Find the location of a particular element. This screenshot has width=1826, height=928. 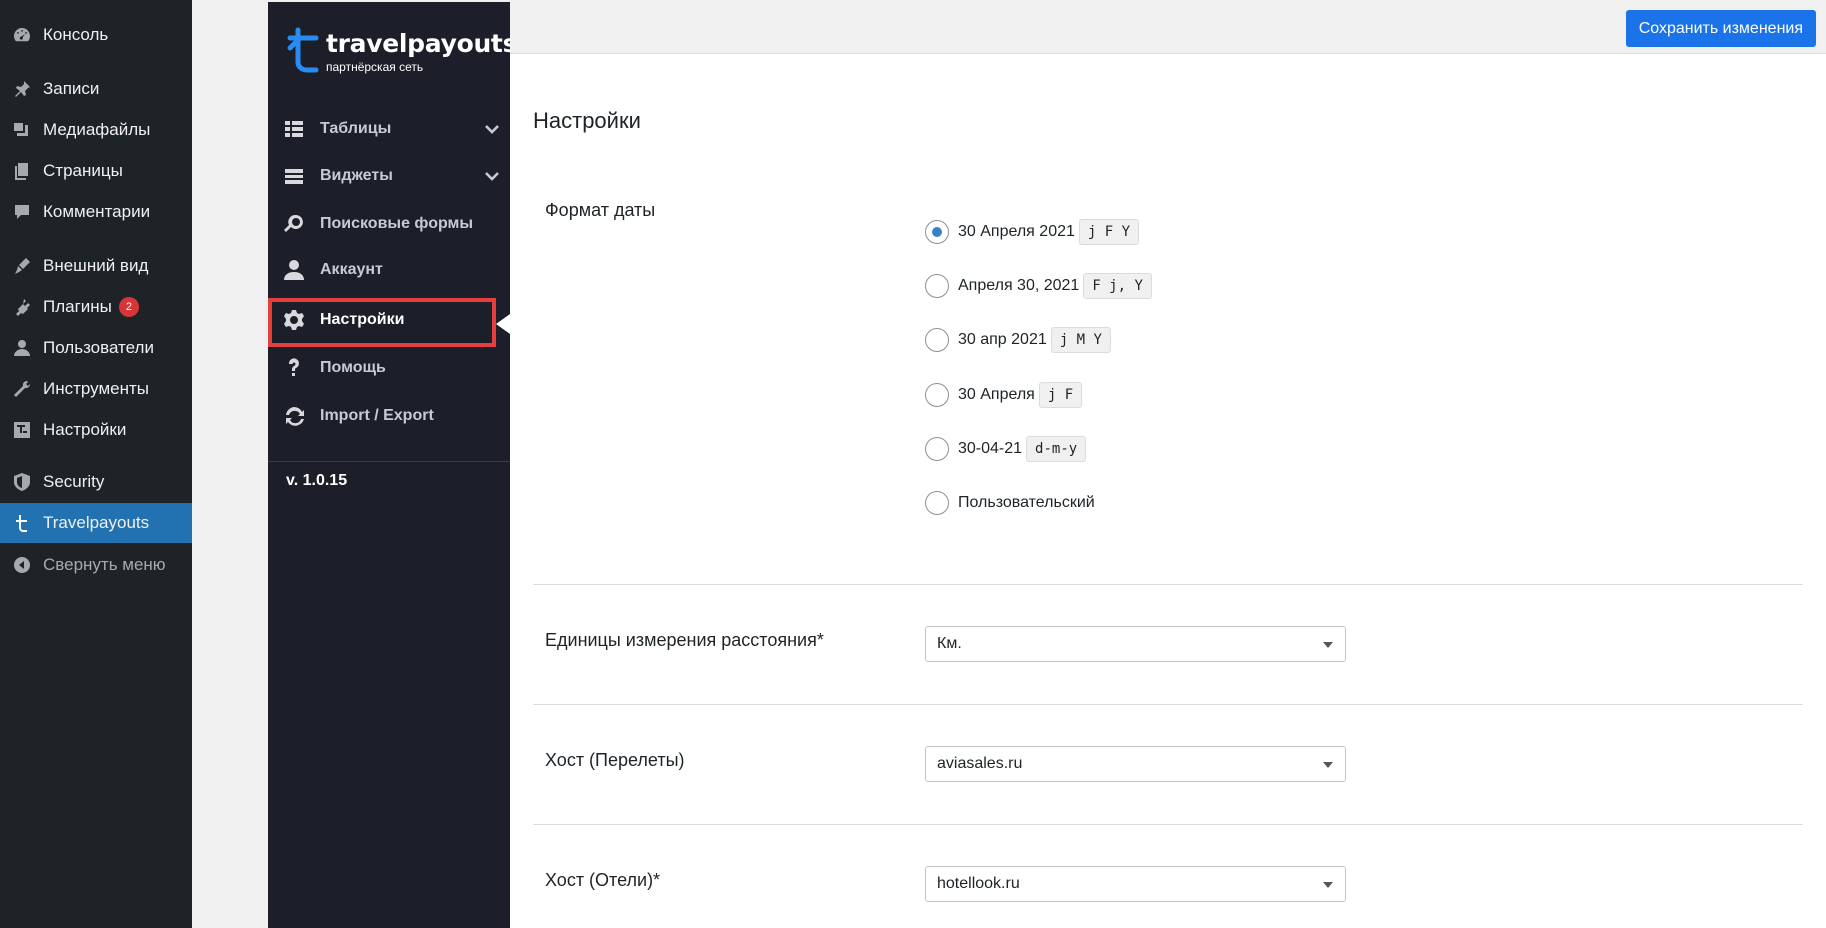

table-icon is located at coordinates (294, 129).